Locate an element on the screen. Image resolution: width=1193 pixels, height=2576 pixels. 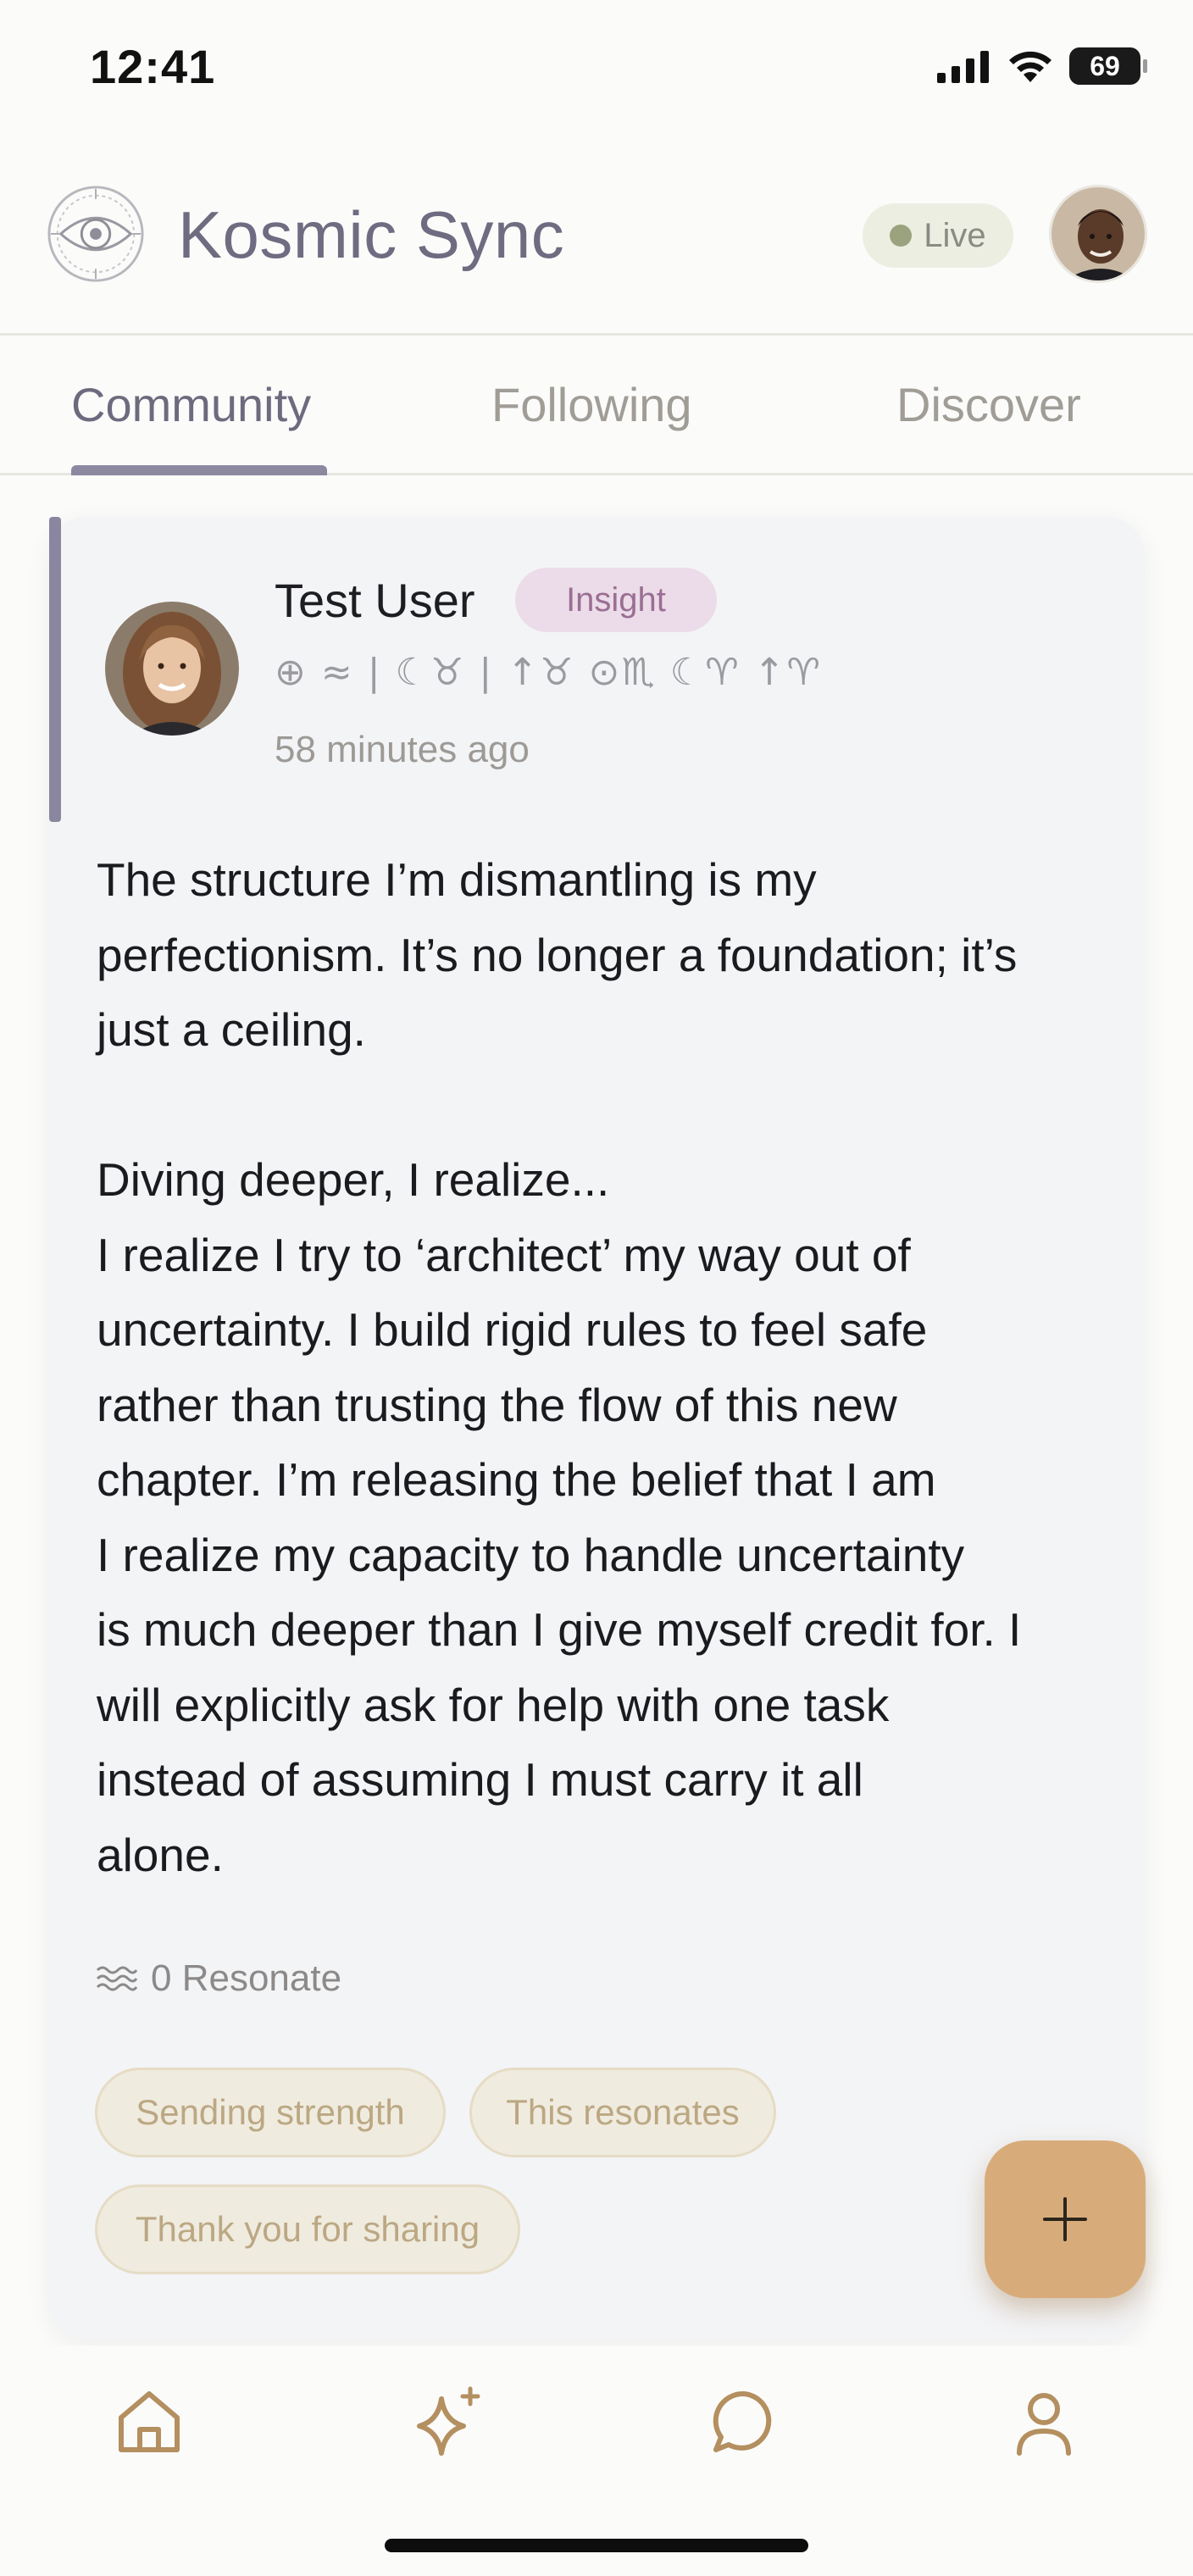
astrology-placements: ⊕ ≈ | ☾♉ | ↑♉ ⊙♏ ☾♈ ↑♈ is located at coordinates (548, 672).